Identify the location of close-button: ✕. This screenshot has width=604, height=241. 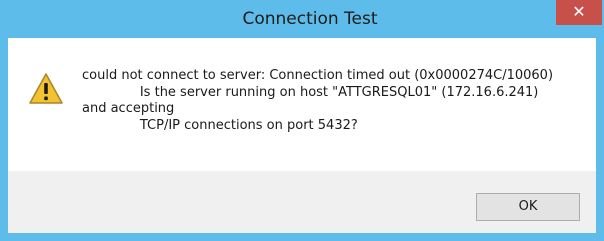
(579, 12).